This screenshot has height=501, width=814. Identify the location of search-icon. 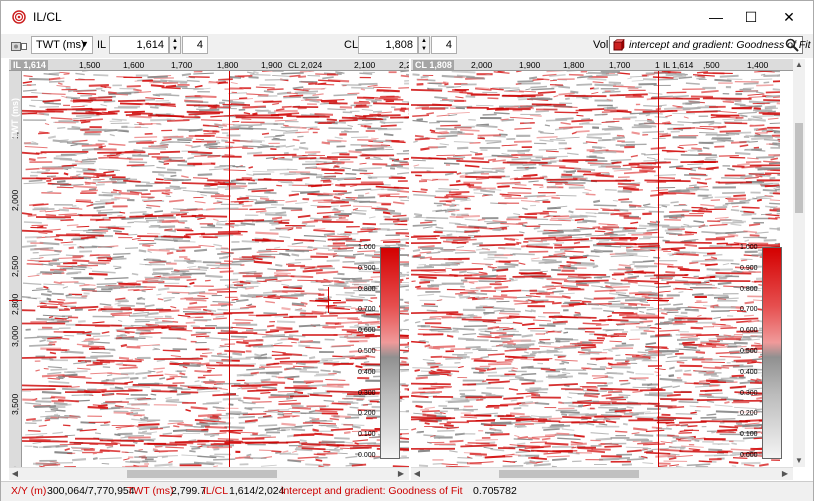
(792, 45).